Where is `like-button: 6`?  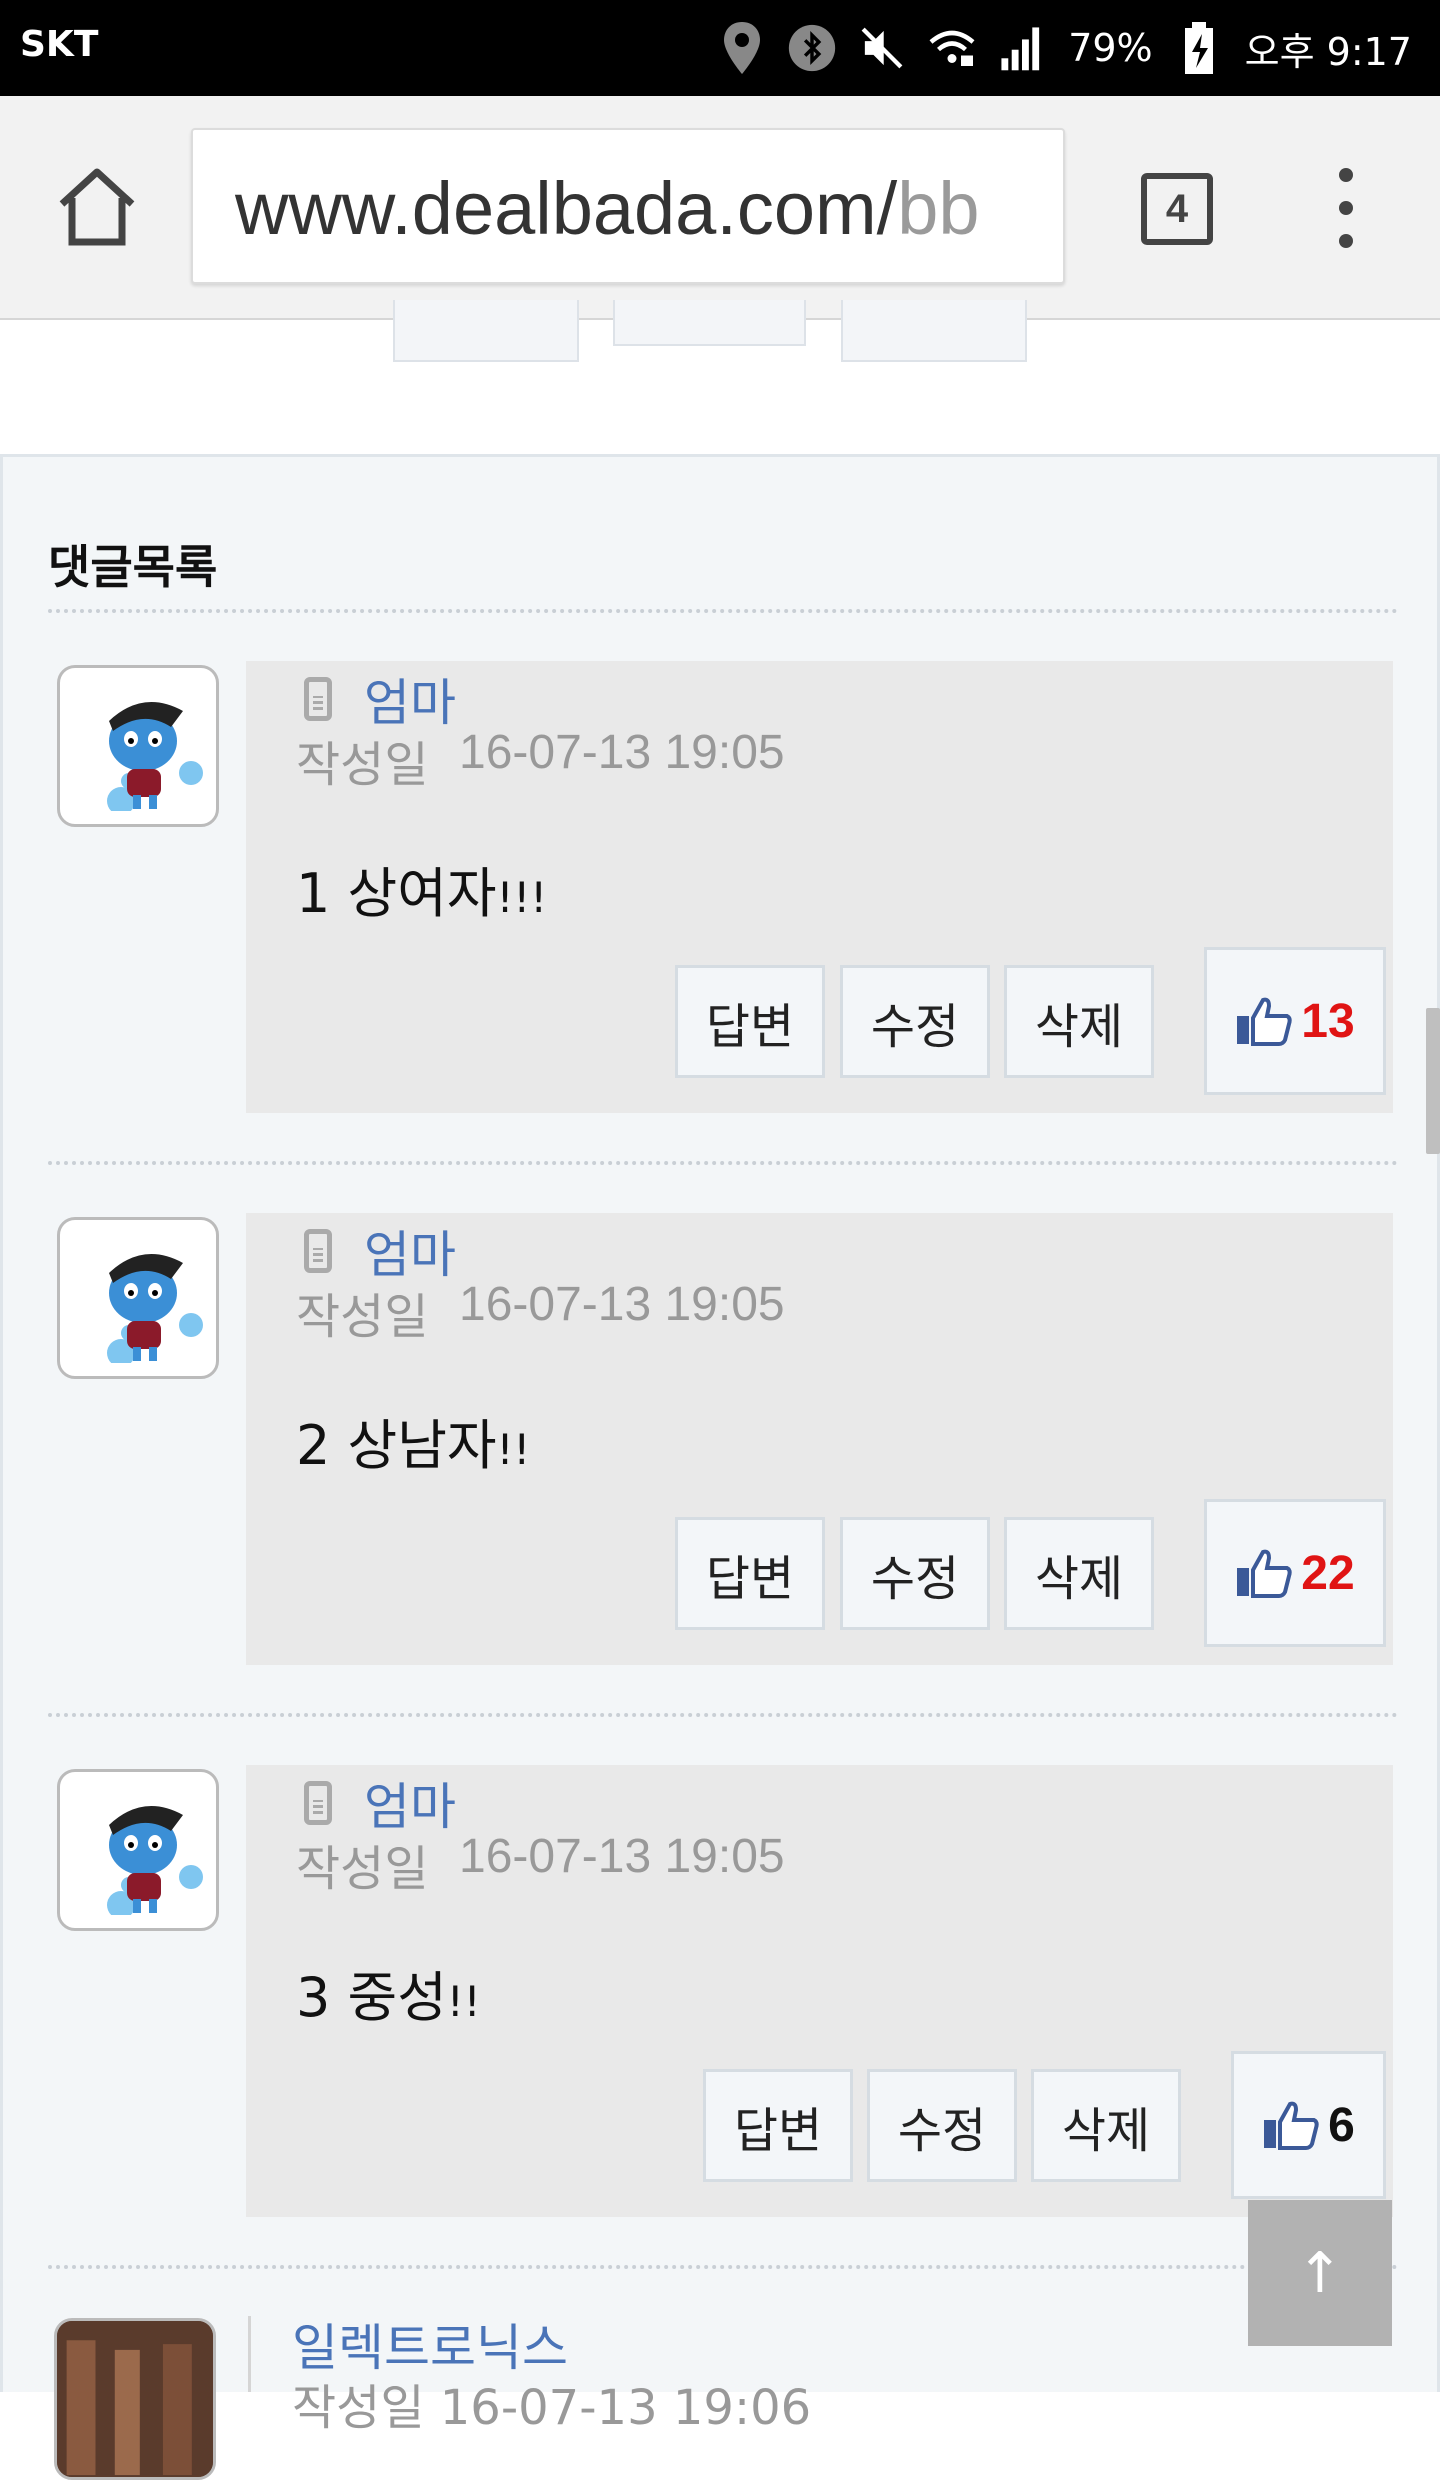
like-button: 6 is located at coordinates (1308, 2125).